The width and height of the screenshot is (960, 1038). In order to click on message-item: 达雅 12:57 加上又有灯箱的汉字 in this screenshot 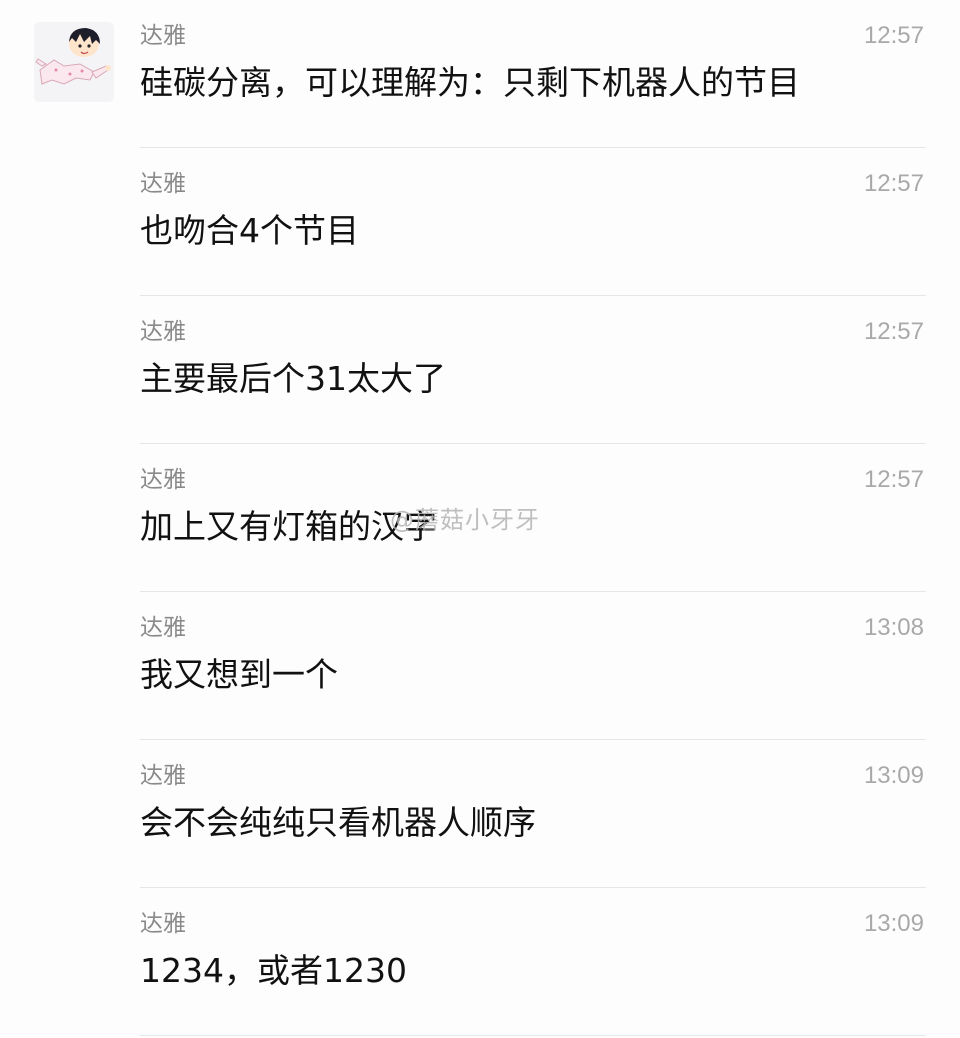, I will do `click(480, 518)`.